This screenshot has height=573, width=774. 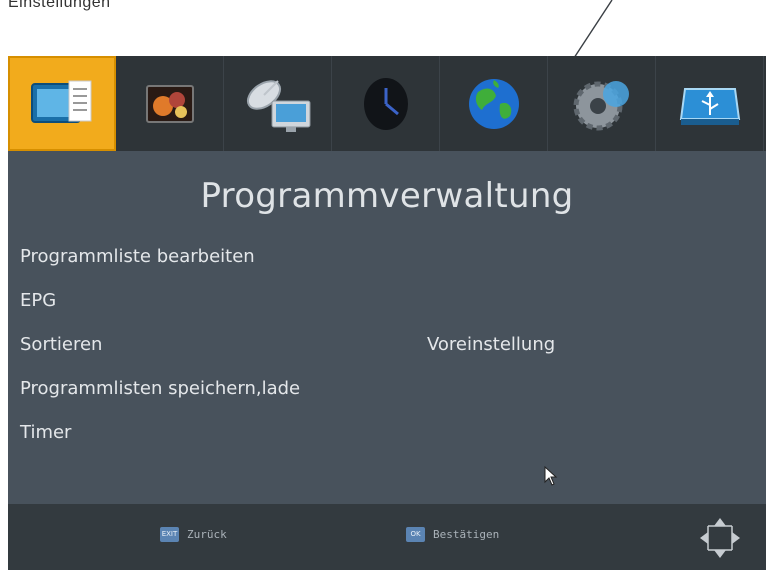 I want to click on menu-item-label: Programmliste bearbeiten, so click(x=137, y=256).